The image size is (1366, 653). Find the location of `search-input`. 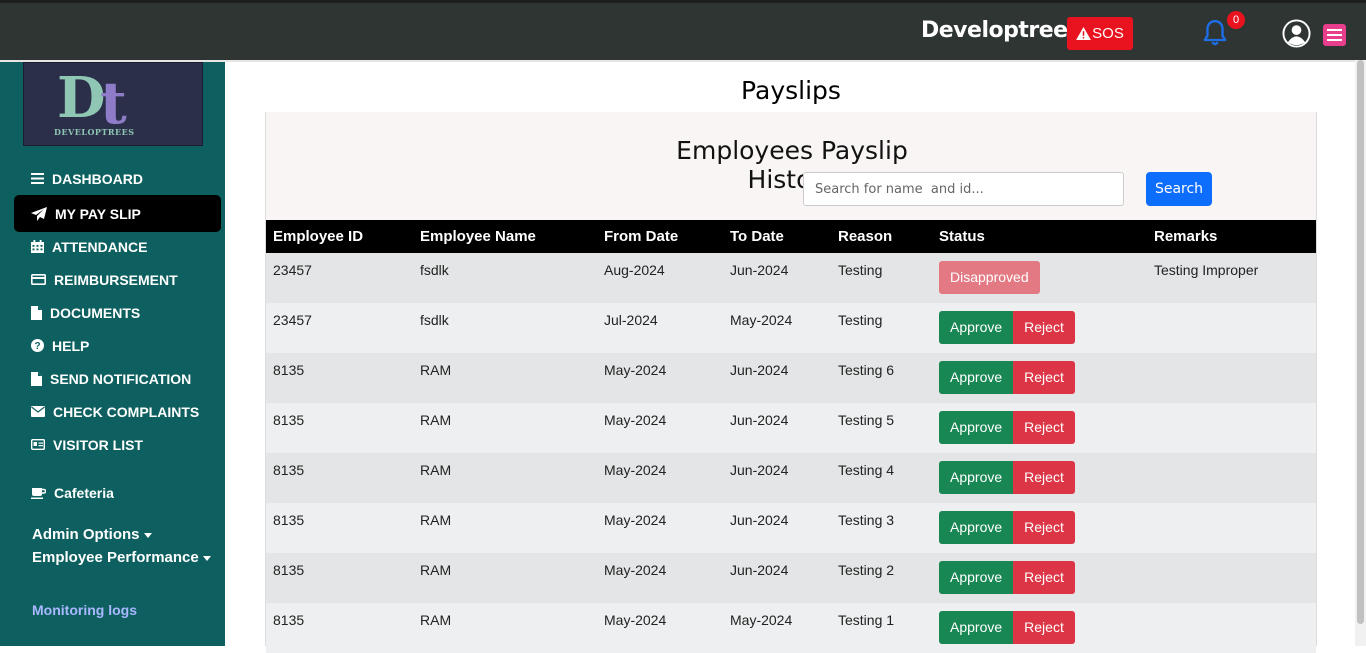

search-input is located at coordinates (963, 189).